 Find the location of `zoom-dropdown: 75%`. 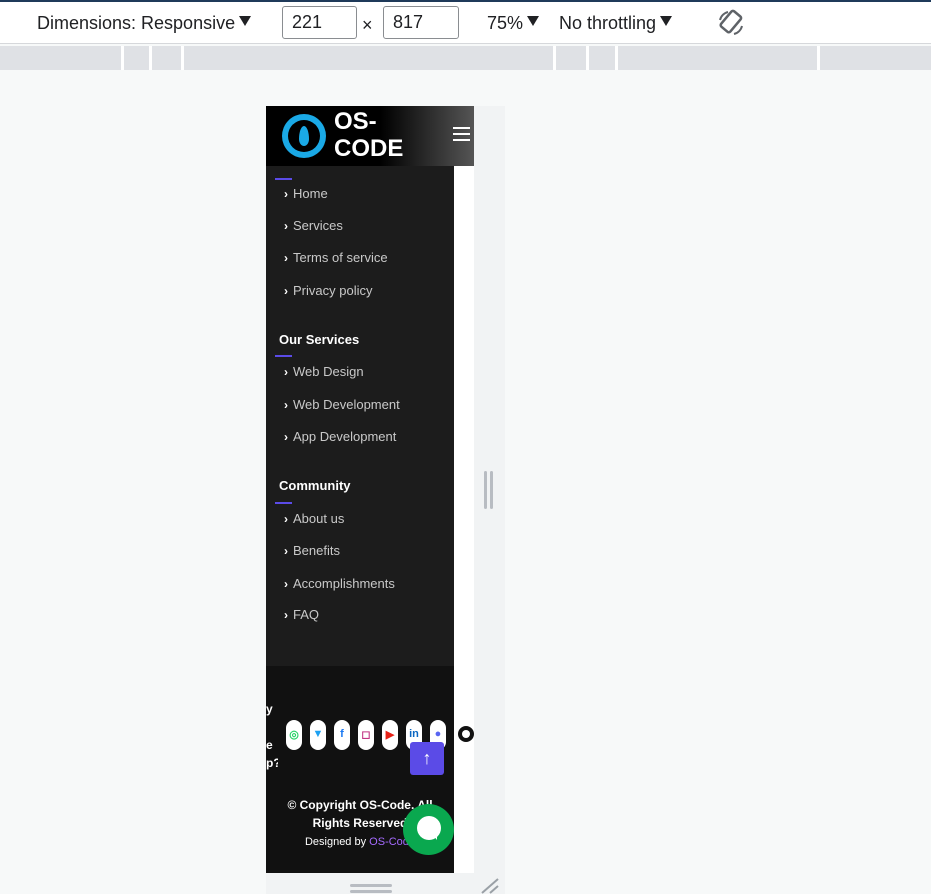

zoom-dropdown: 75% is located at coordinates (513, 23).